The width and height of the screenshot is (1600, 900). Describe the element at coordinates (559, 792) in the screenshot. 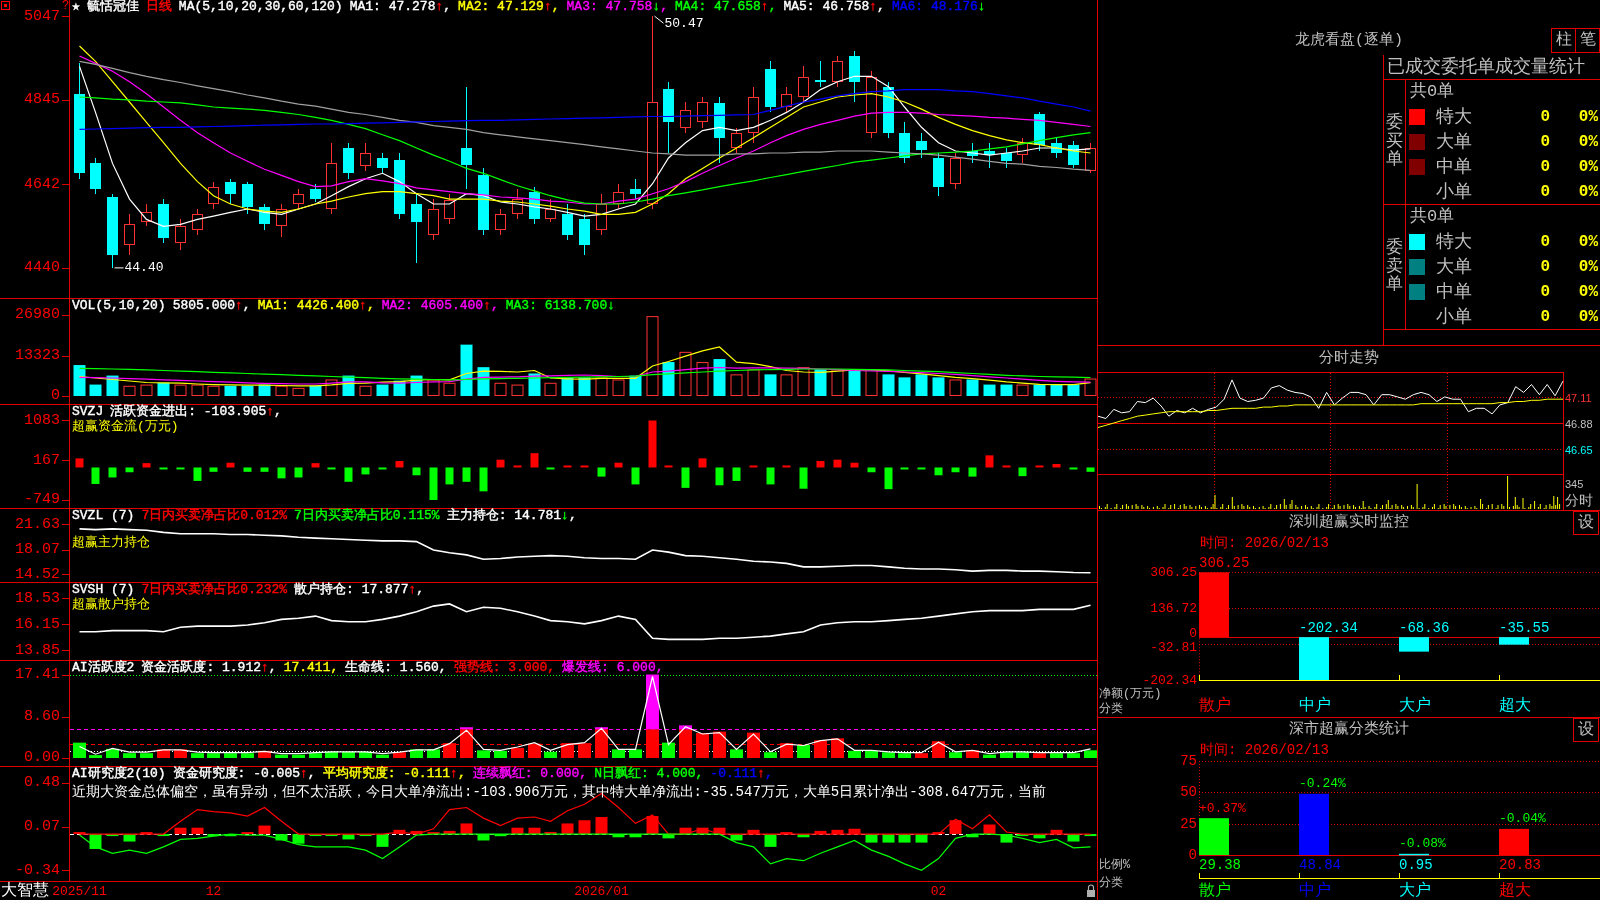

I see `analysis-text: 近期大资金总体偏空，虽有异动，但不太活跃，今日大单净流出:-103.906万元，其中特大单净流出:-35.547万元，大单5日累计净出-308.647万元，当前` at that location.